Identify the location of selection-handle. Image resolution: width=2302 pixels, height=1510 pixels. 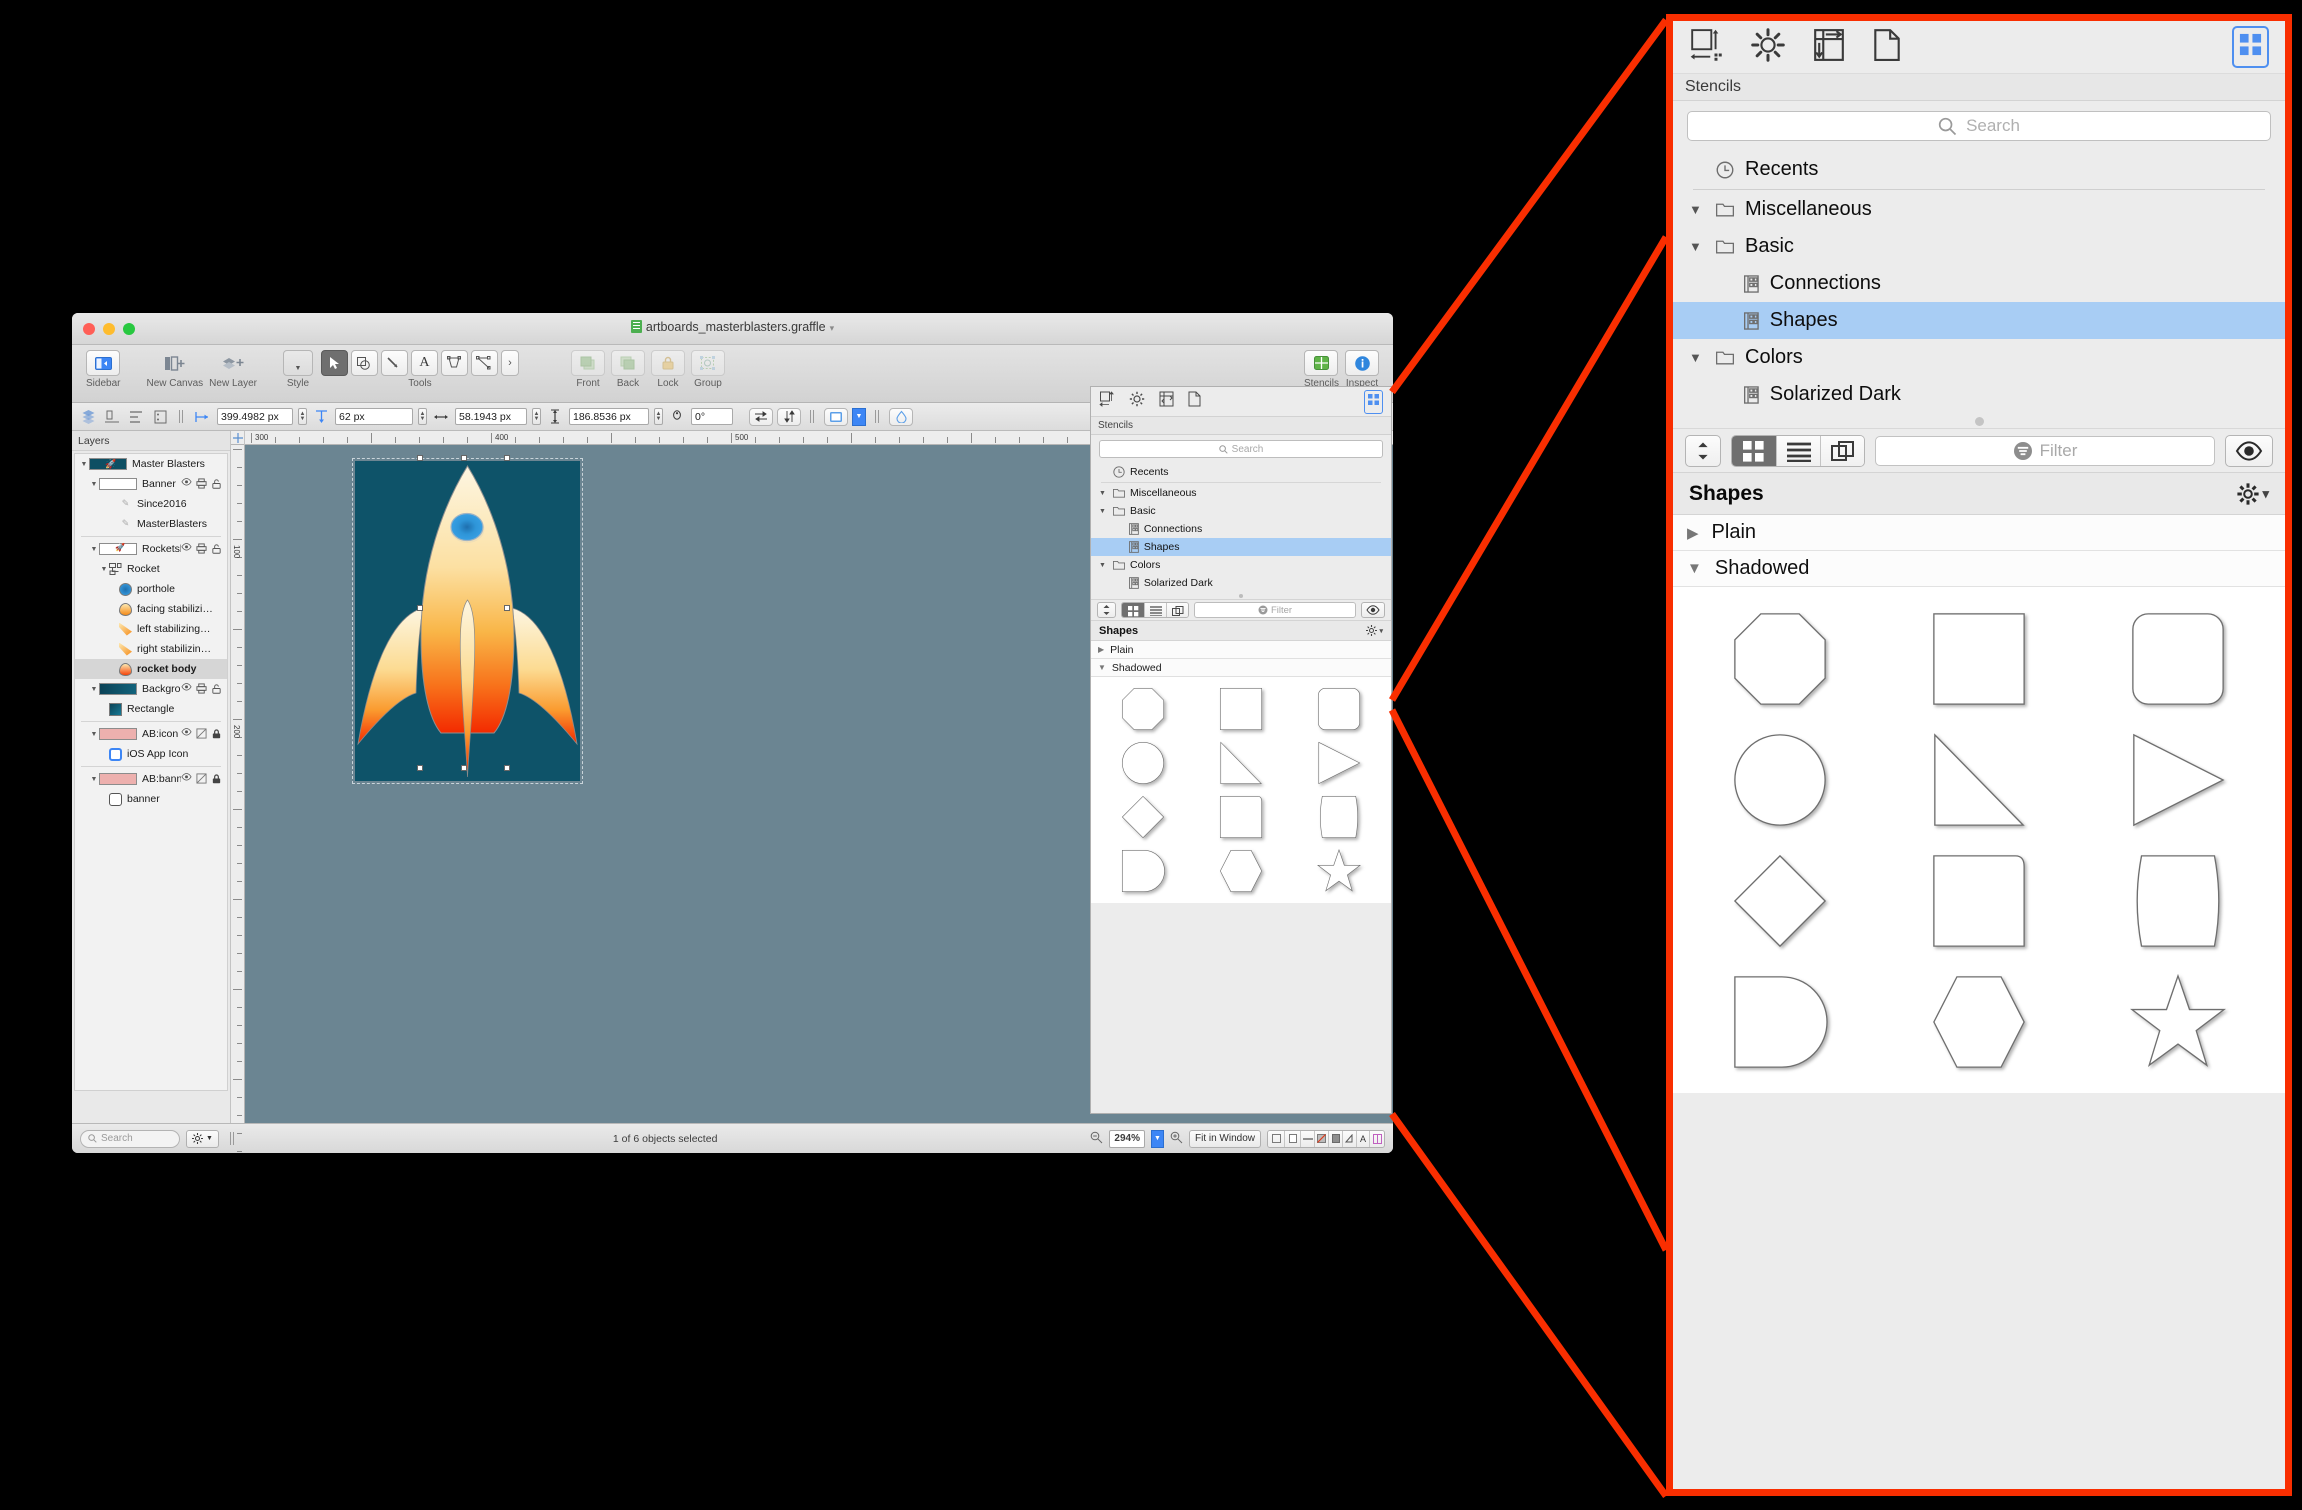
(420, 768).